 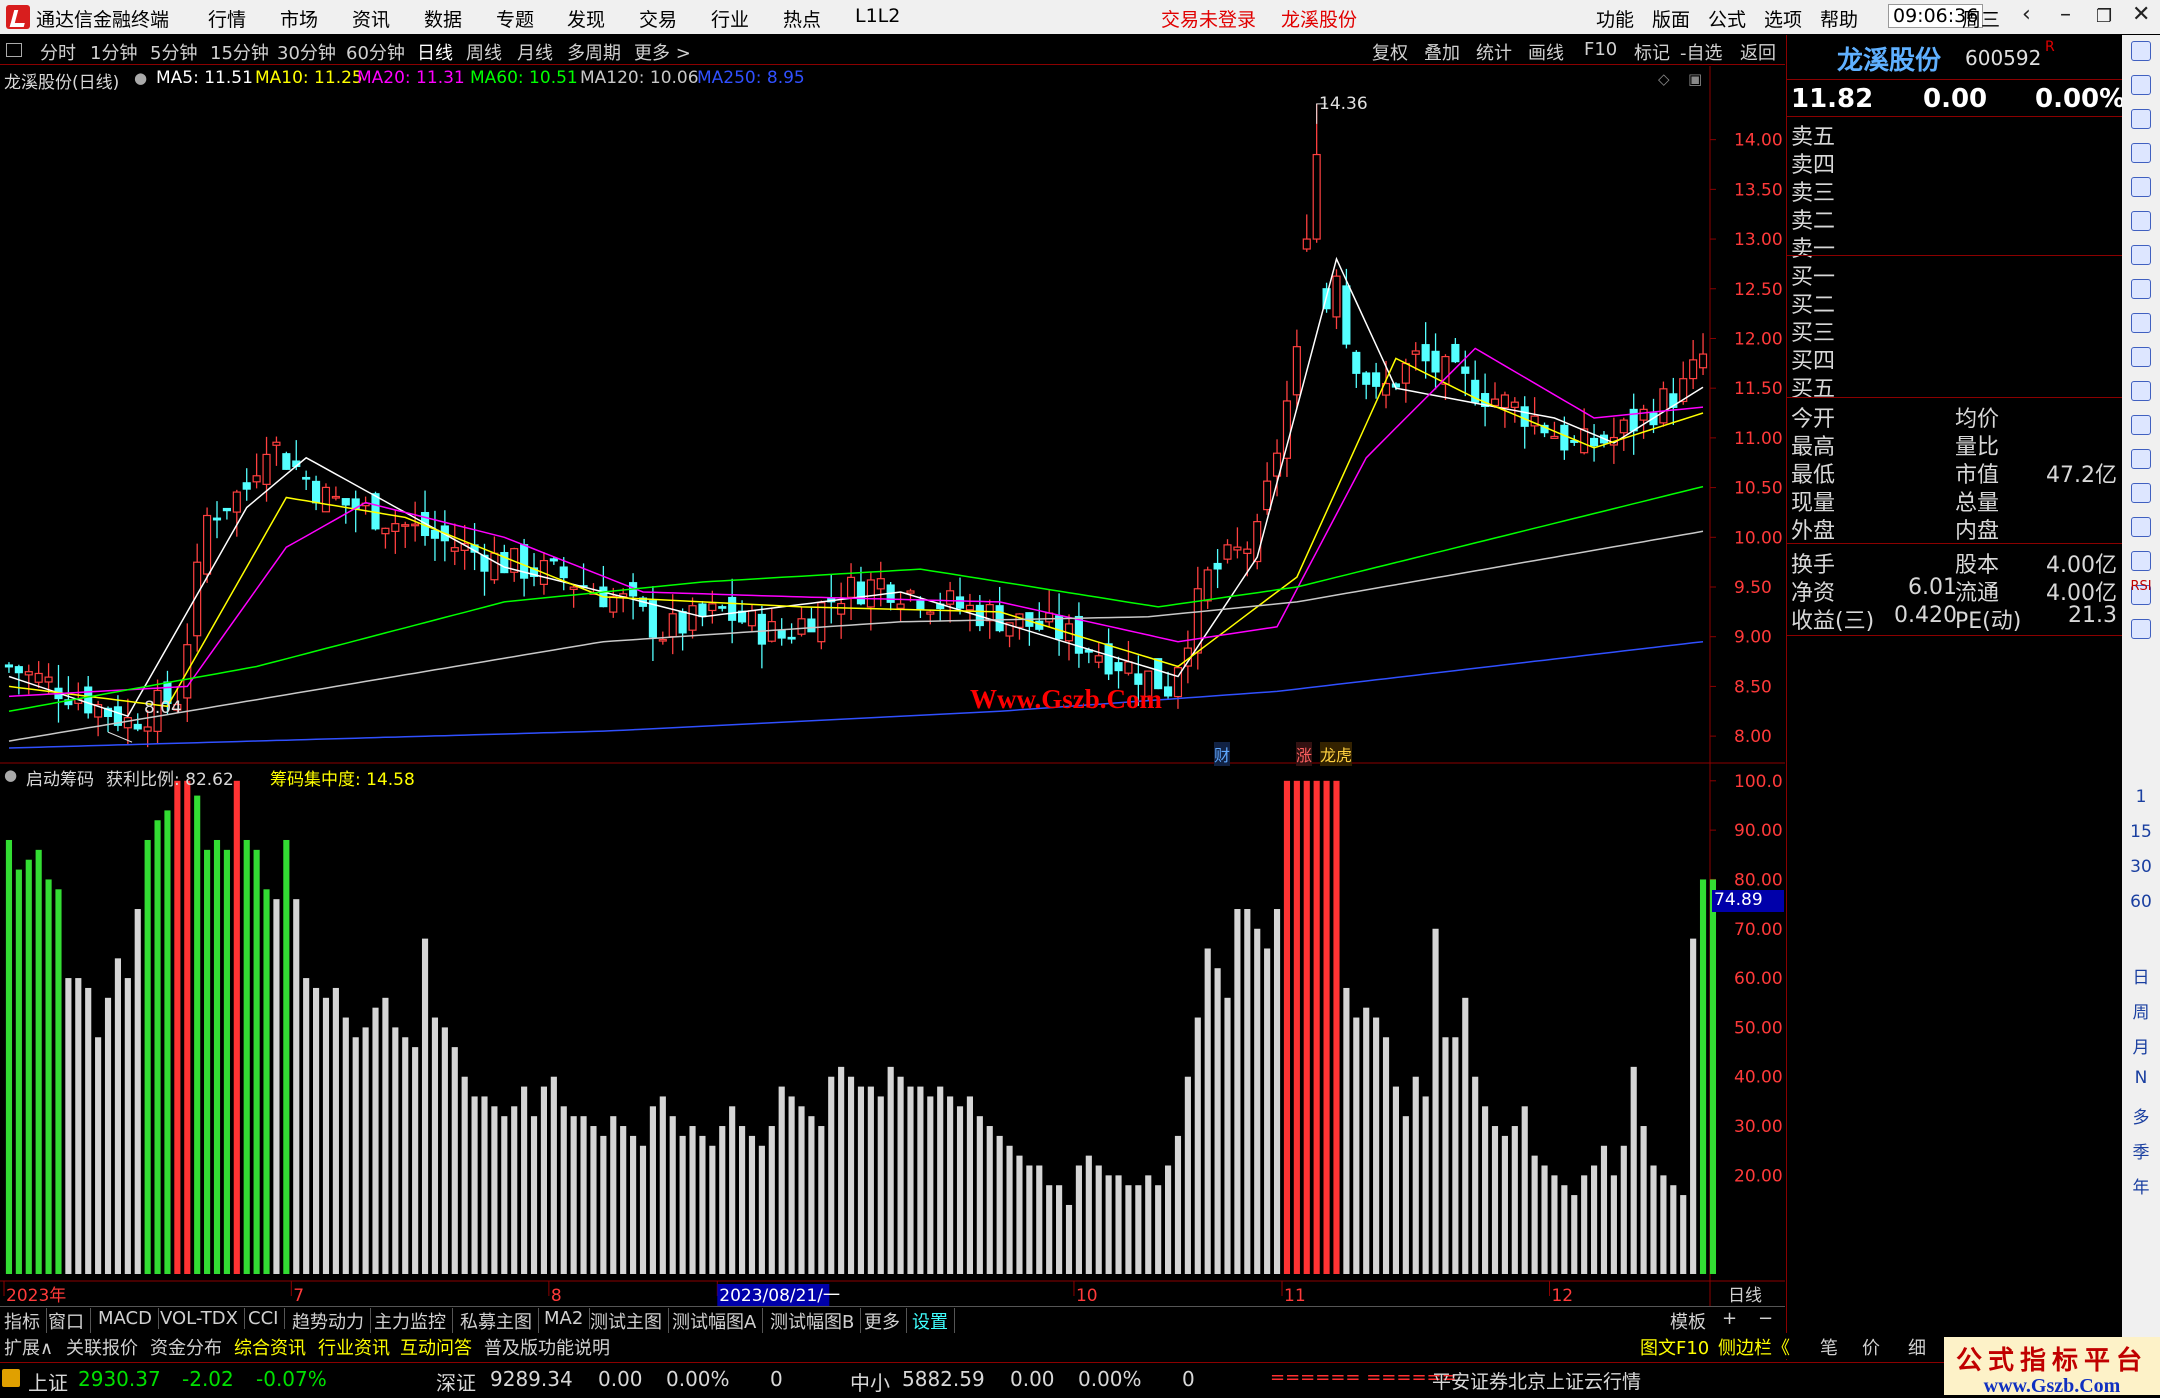 What do you see at coordinates (1954, 302) in the screenshot?
I see `bid-2: 买二` at bounding box center [1954, 302].